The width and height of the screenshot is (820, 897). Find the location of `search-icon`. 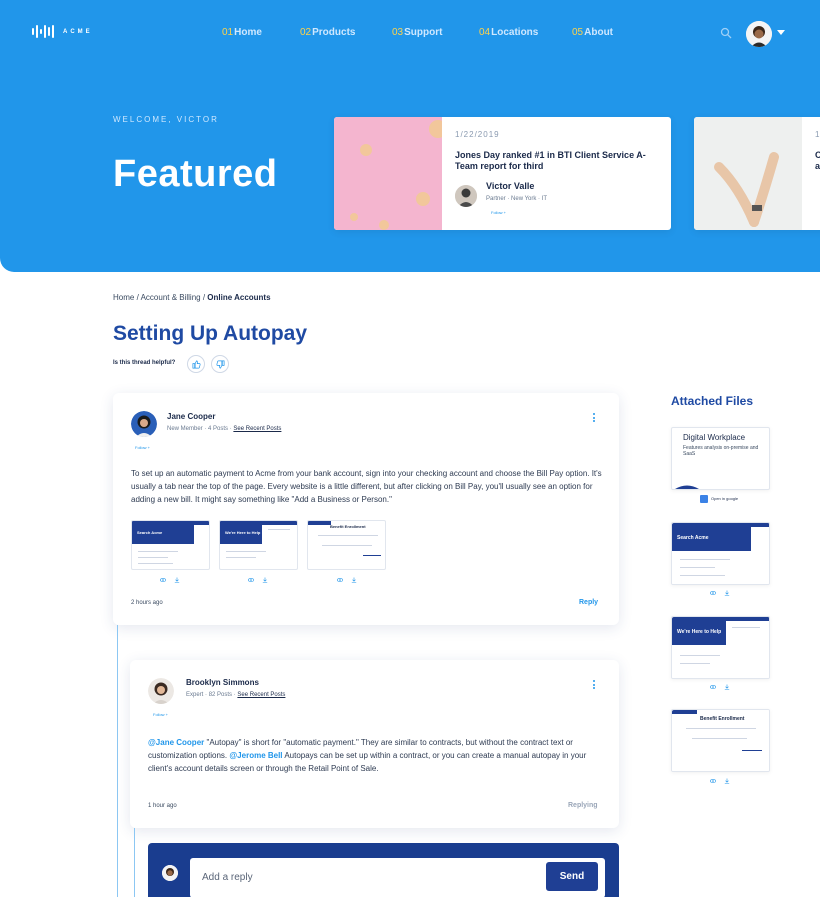

search-icon is located at coordinates (726, 33).